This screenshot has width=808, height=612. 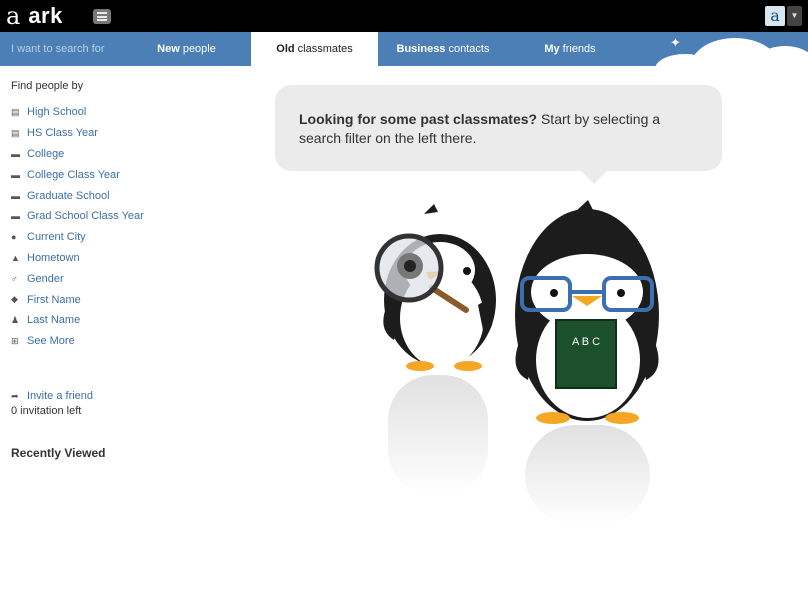 I want to click on tab-label-bold: New, so click(x=168, y=49).